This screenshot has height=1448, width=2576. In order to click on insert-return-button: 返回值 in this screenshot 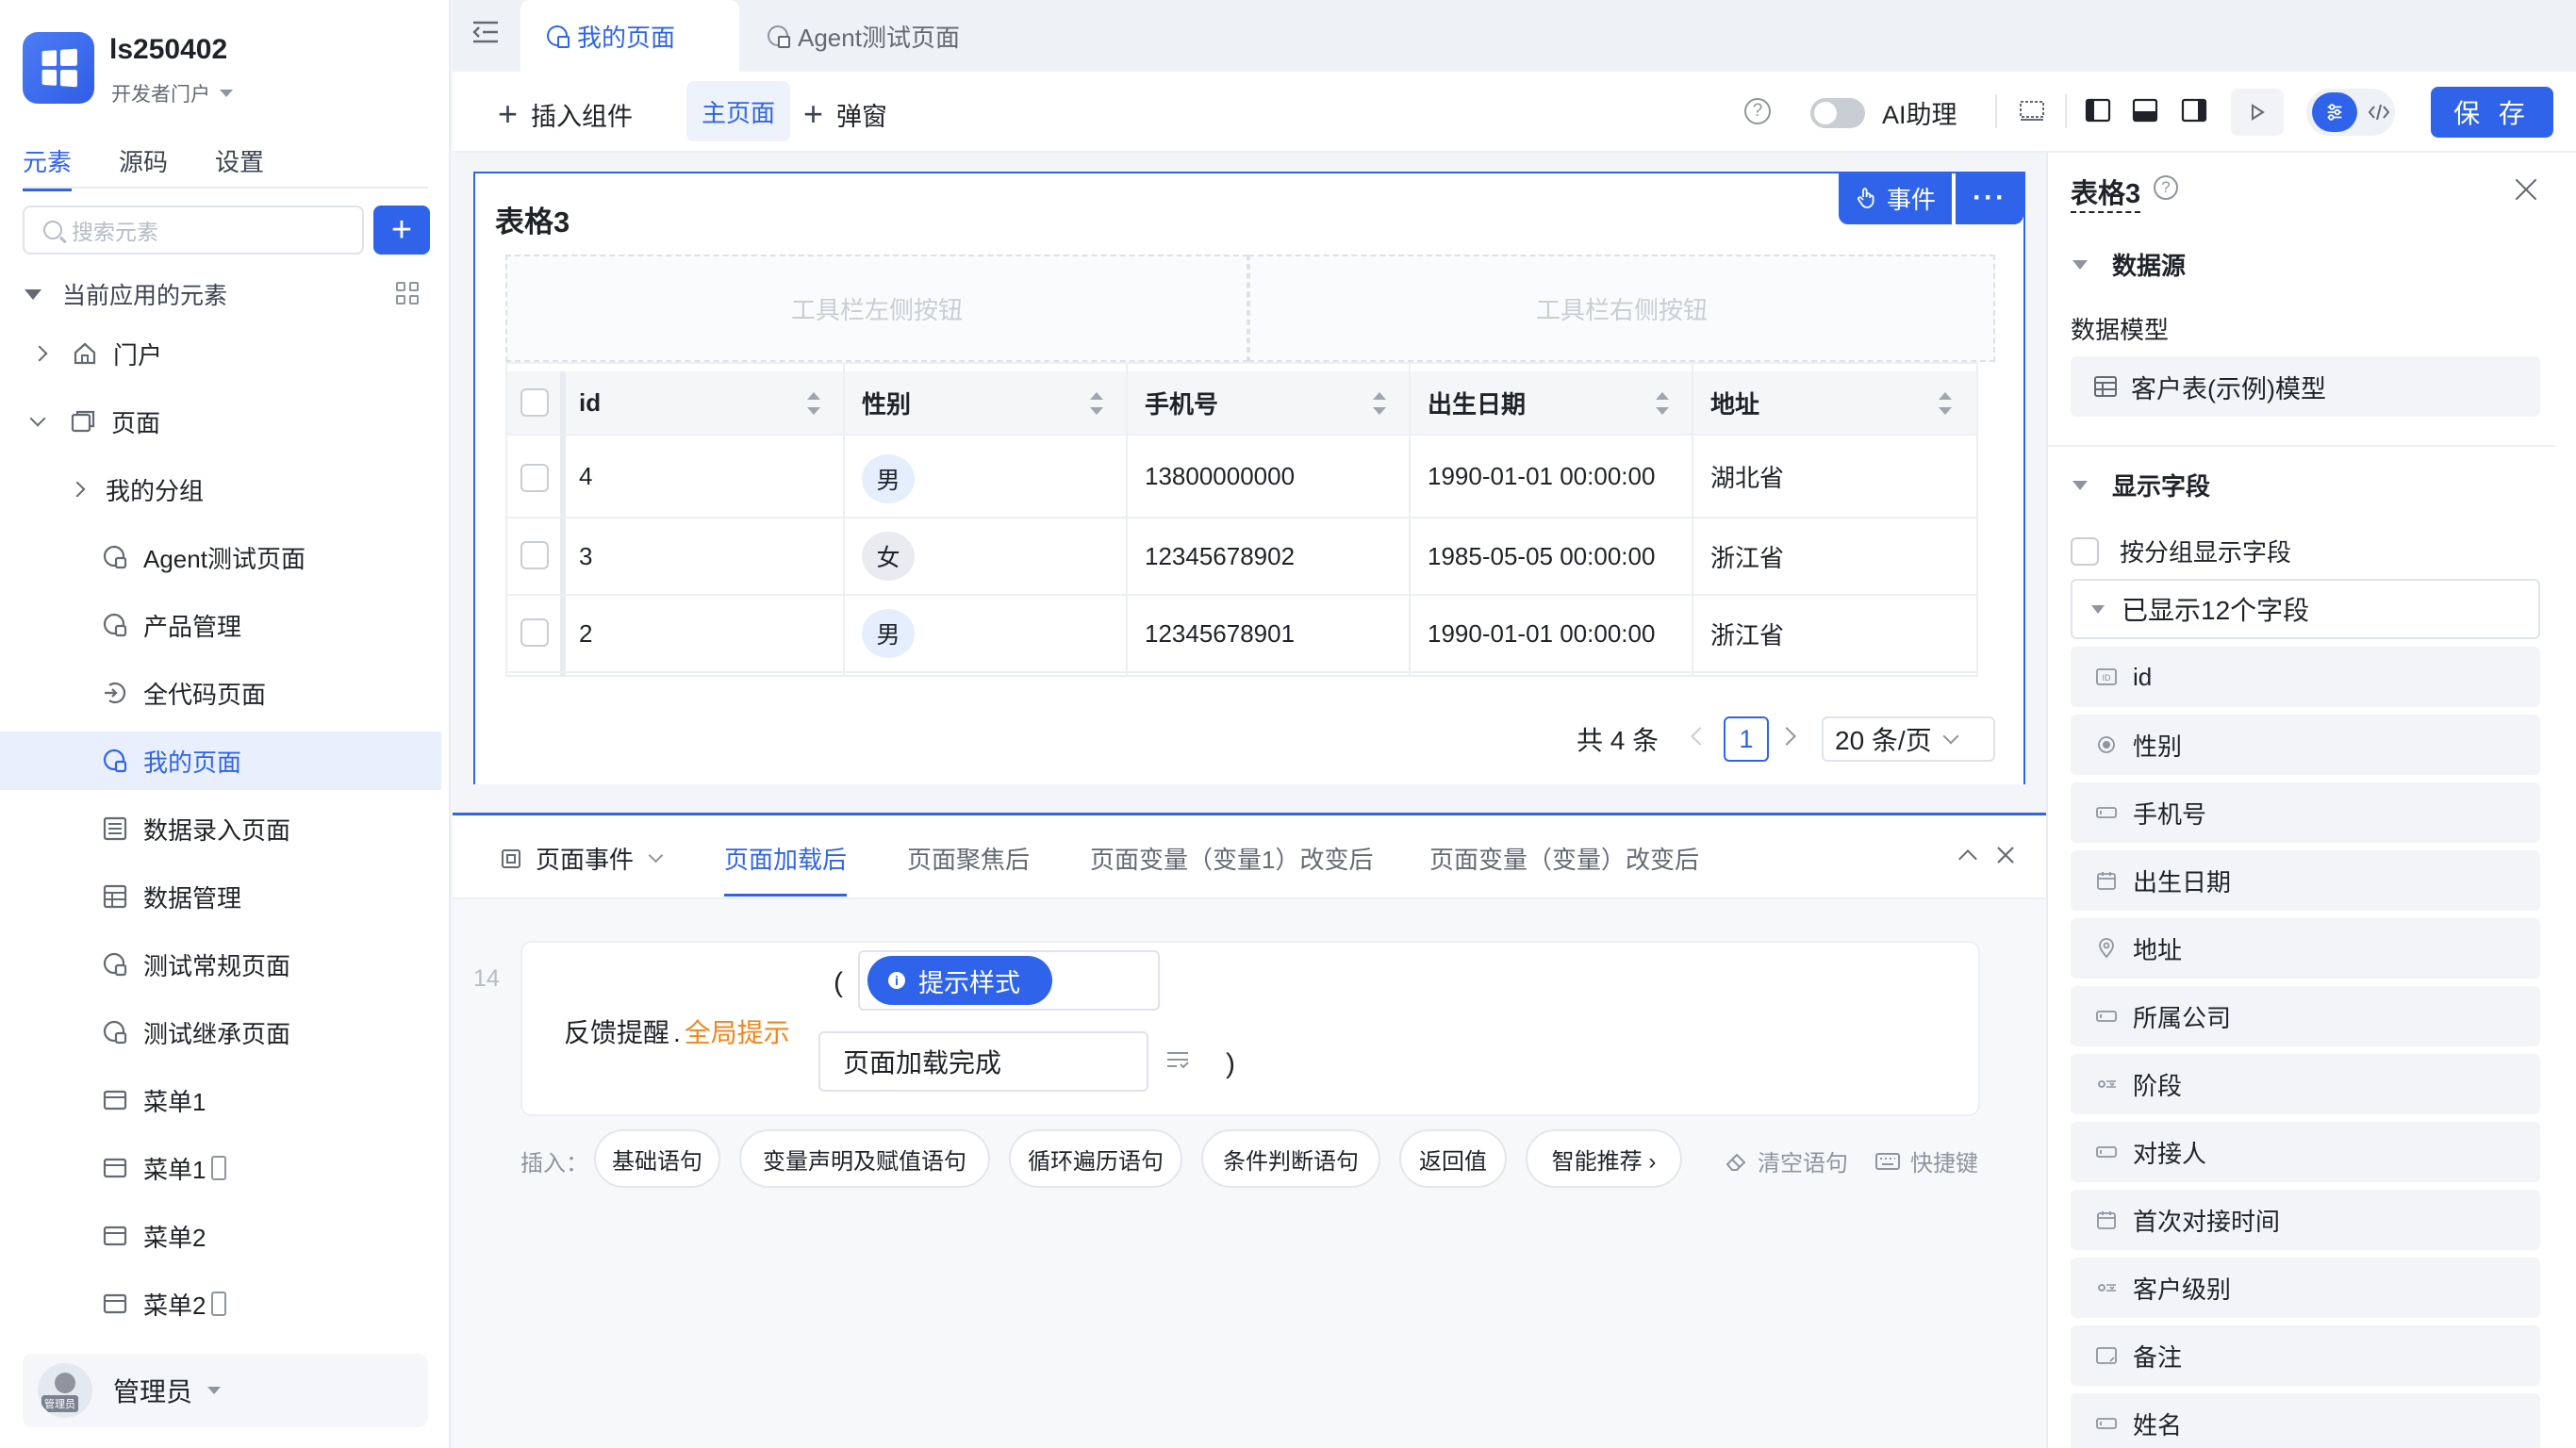, I will do `click(1453, 1158)`.